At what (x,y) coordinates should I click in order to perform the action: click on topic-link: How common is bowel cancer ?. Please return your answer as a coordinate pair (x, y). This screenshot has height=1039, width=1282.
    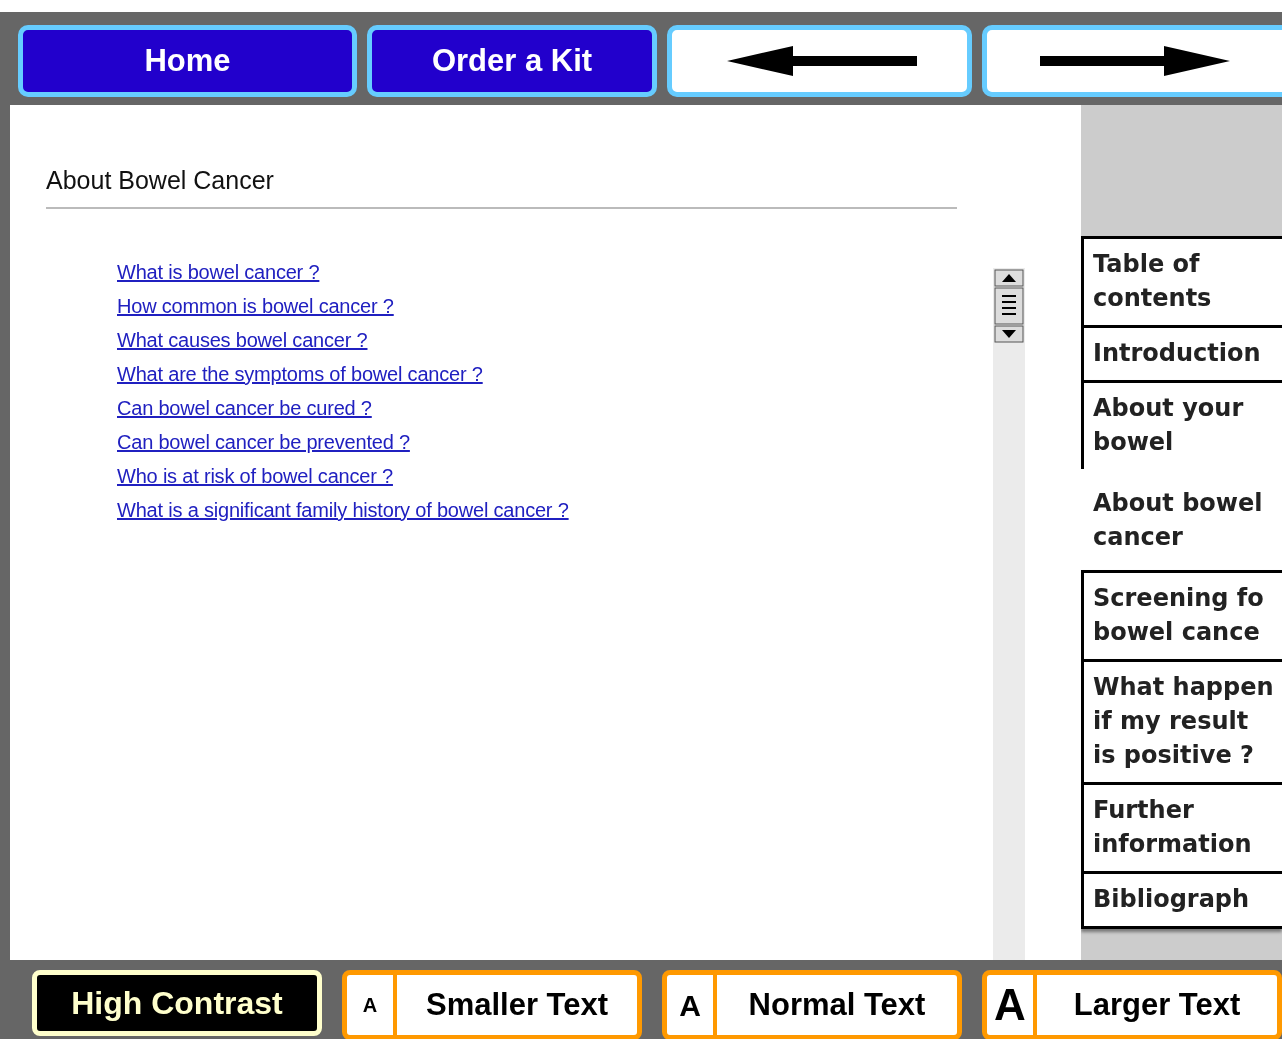
    Looking at the image, I should click on (255, 306).